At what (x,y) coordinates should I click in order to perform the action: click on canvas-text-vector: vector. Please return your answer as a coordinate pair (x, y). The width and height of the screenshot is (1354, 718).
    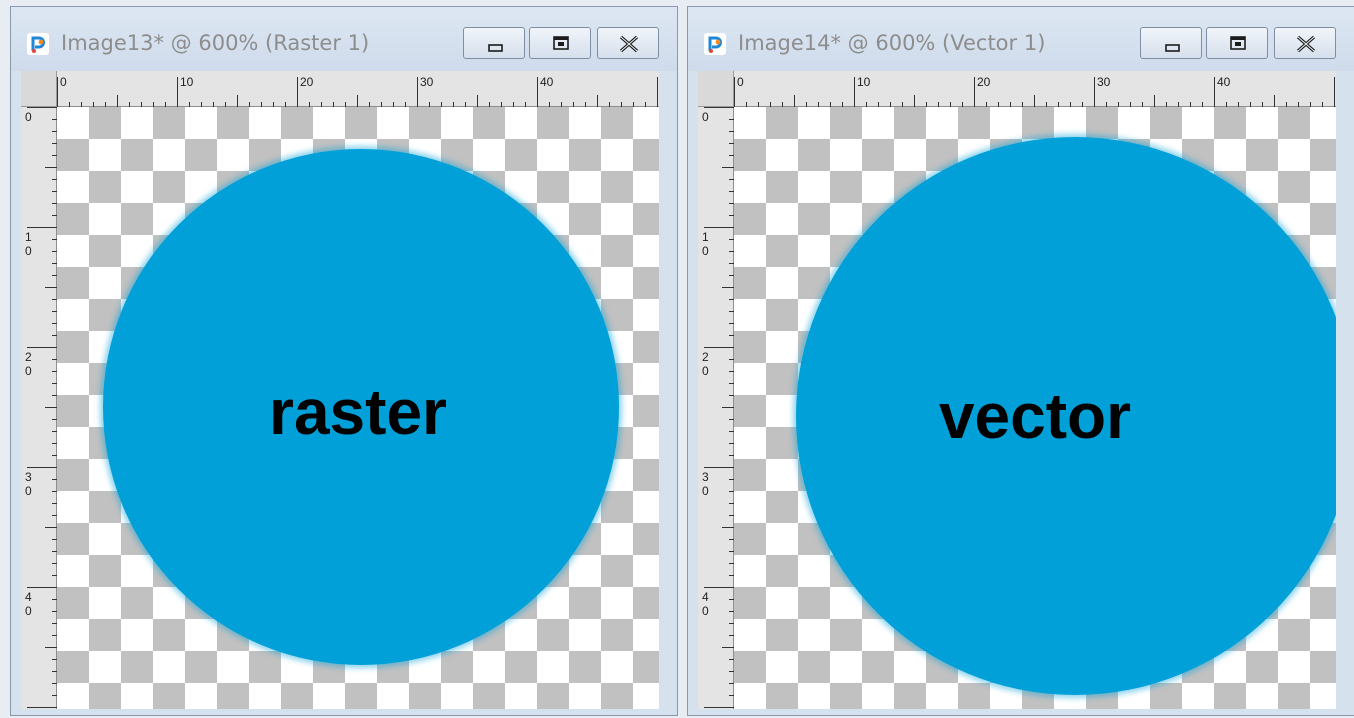
    Looking at the image, I should click on (1035, 416).